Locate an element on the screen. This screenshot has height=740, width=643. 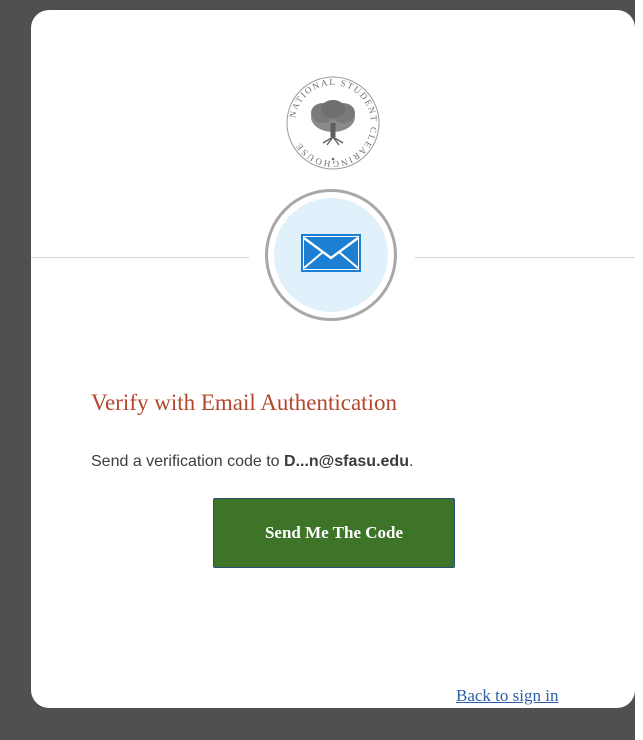
envelope-icon is located at coordinates (331, 255).